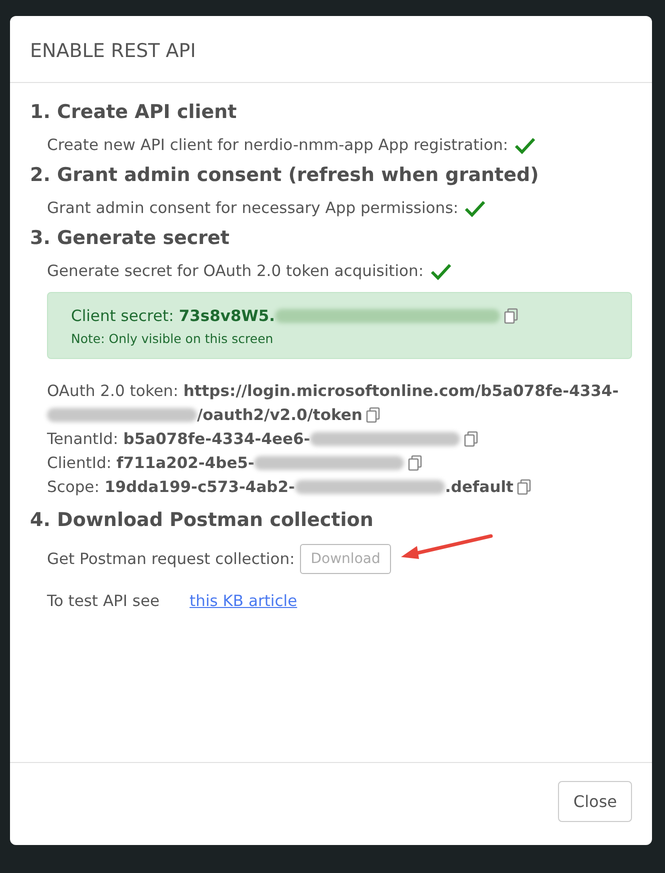  Describe the element at coordinates (252, 208) in the screenshot. I see `step-text: Grant admin consent for necessary App permissions:` at that location.